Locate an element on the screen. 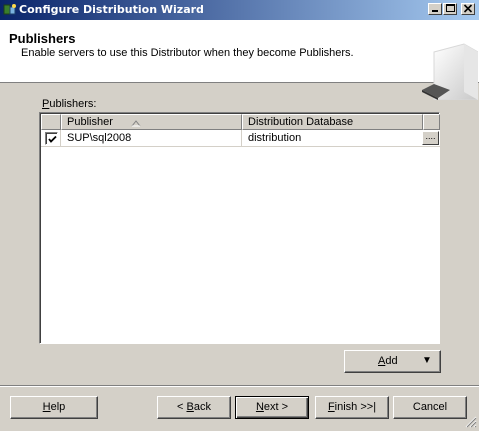  page-title: Publishers is located at coordinates (42, 38).